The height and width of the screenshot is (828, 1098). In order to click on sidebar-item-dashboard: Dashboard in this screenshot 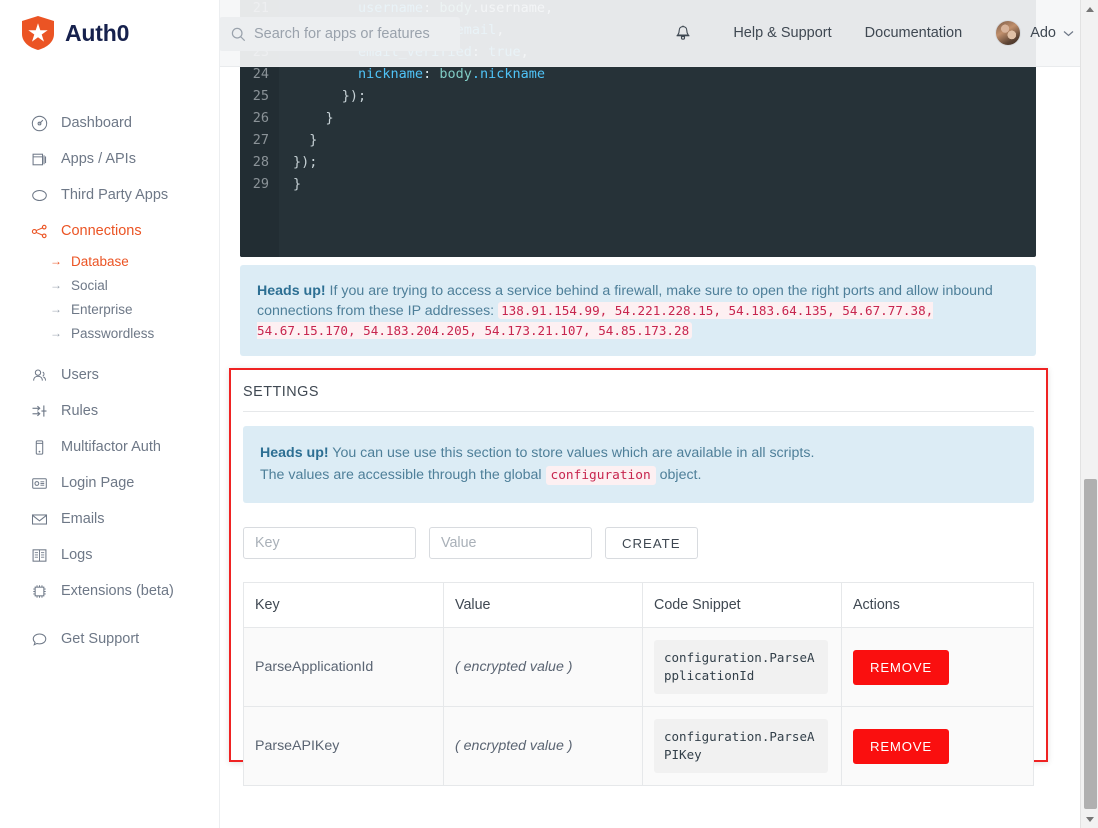, I will do `click(109, 123)`.